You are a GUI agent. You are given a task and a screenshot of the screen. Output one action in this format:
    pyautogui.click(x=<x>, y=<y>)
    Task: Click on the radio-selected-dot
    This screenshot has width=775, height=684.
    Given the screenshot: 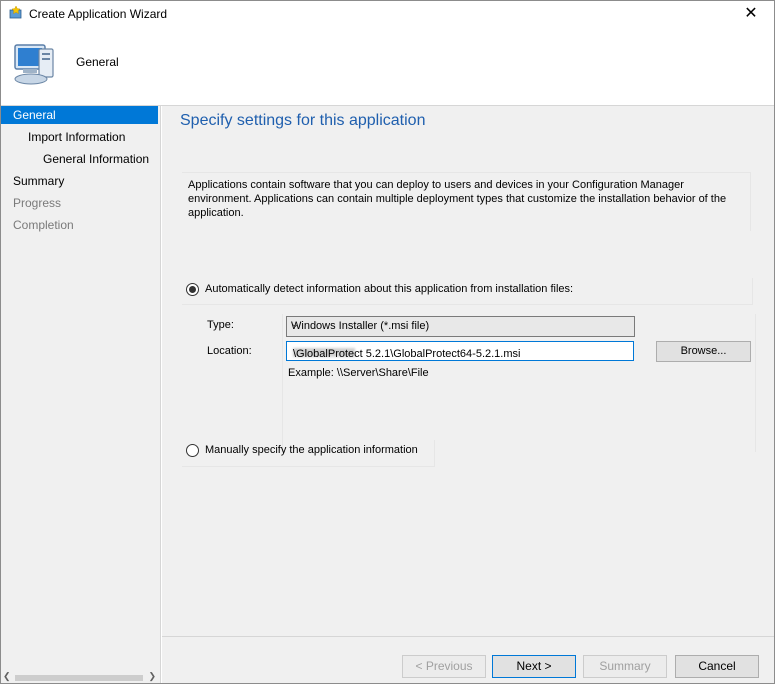 What is the action you would take?
    pyautogui.click(x=192, y=289)
    